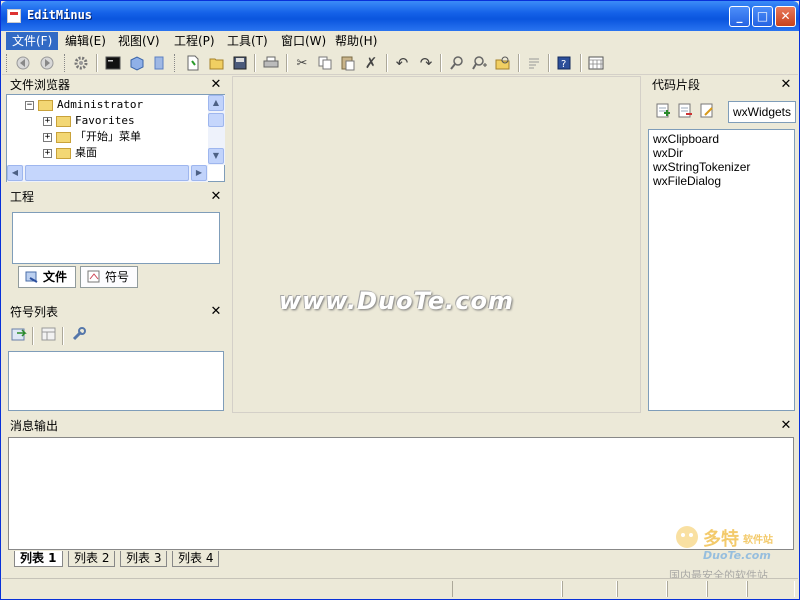 This screenshot has width=800, height=600. What do you see at coordinates (216, 130) in the screenshot?
I see `vertical-scrollbar: ▲ ▼` at bounding box center [216, 130].